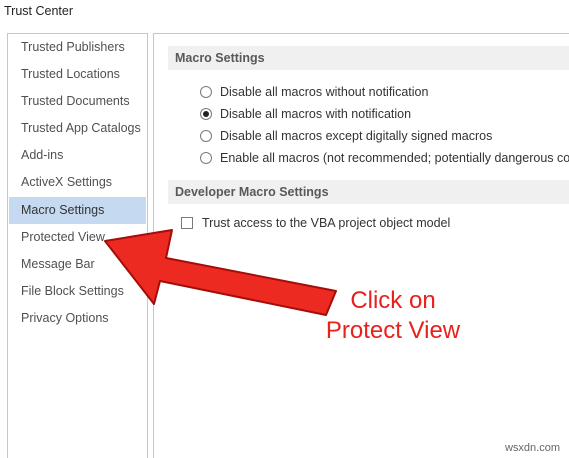 This screenshot has width=569, height=458. What do you see at coordinates (393, 316) in the screenshot?
I see `annotation-callout: Click on Protect View` at bounding box center [393, 316].